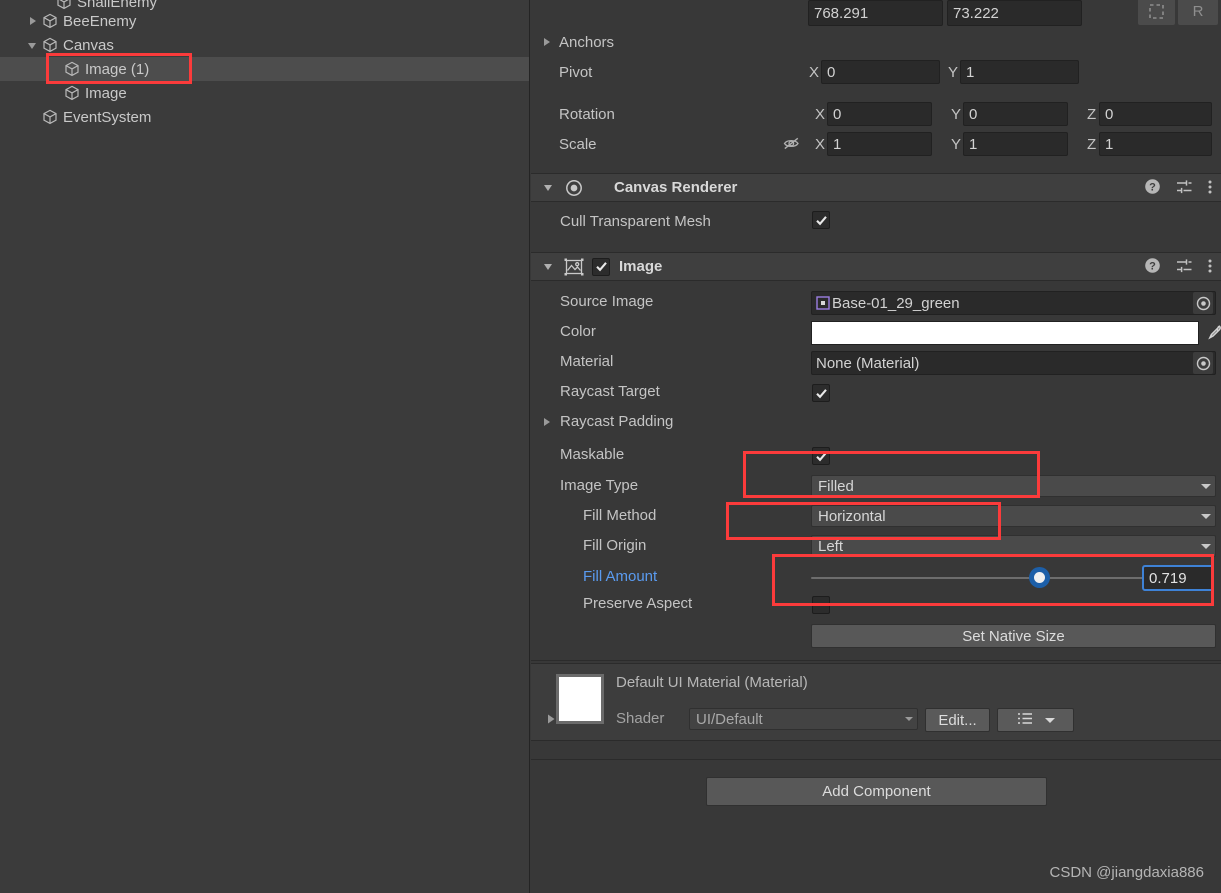  What do you see at coordinates (33, 21) in the screenshot?
I see `expand-toggle-icon` at bounding box center [33, 21].